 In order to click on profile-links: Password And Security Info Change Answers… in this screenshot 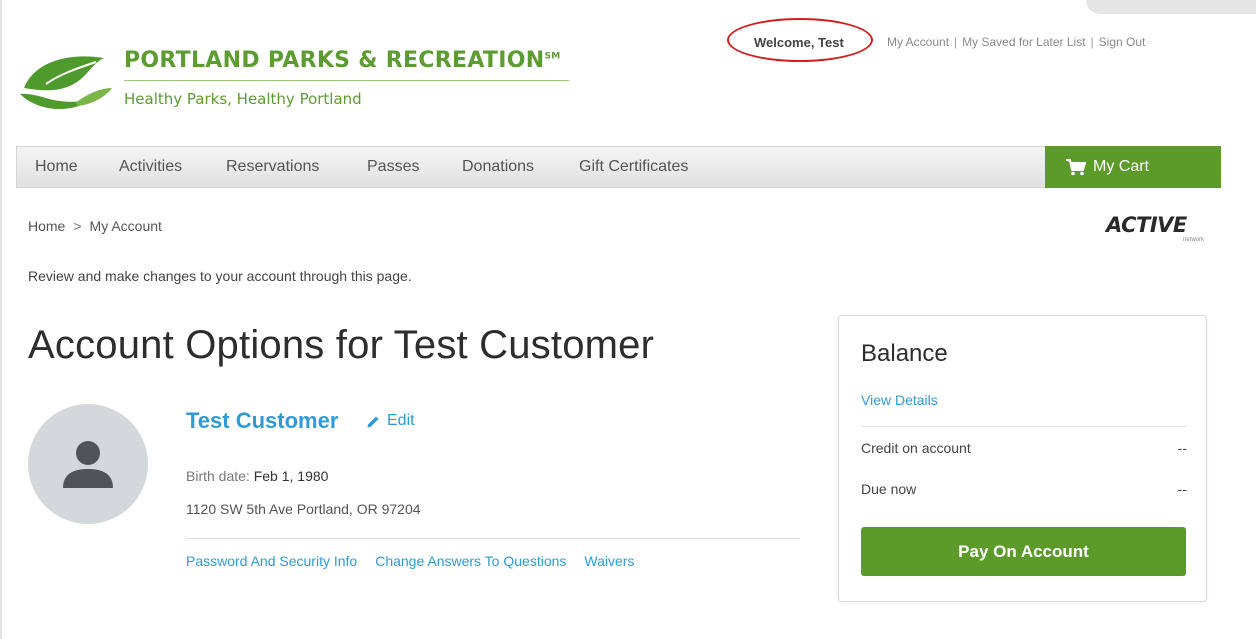, I will do `click(419, 561)`.